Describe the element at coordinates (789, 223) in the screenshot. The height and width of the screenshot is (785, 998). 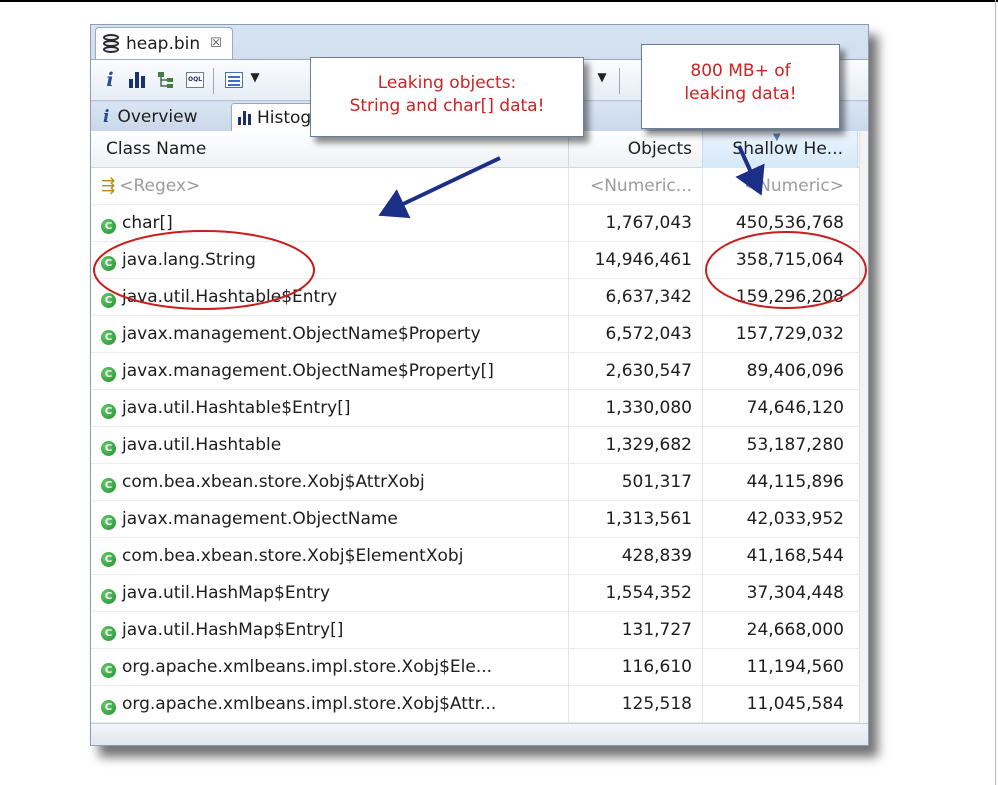
I see `shallow-heap-cell: 450,536,768` at that location.